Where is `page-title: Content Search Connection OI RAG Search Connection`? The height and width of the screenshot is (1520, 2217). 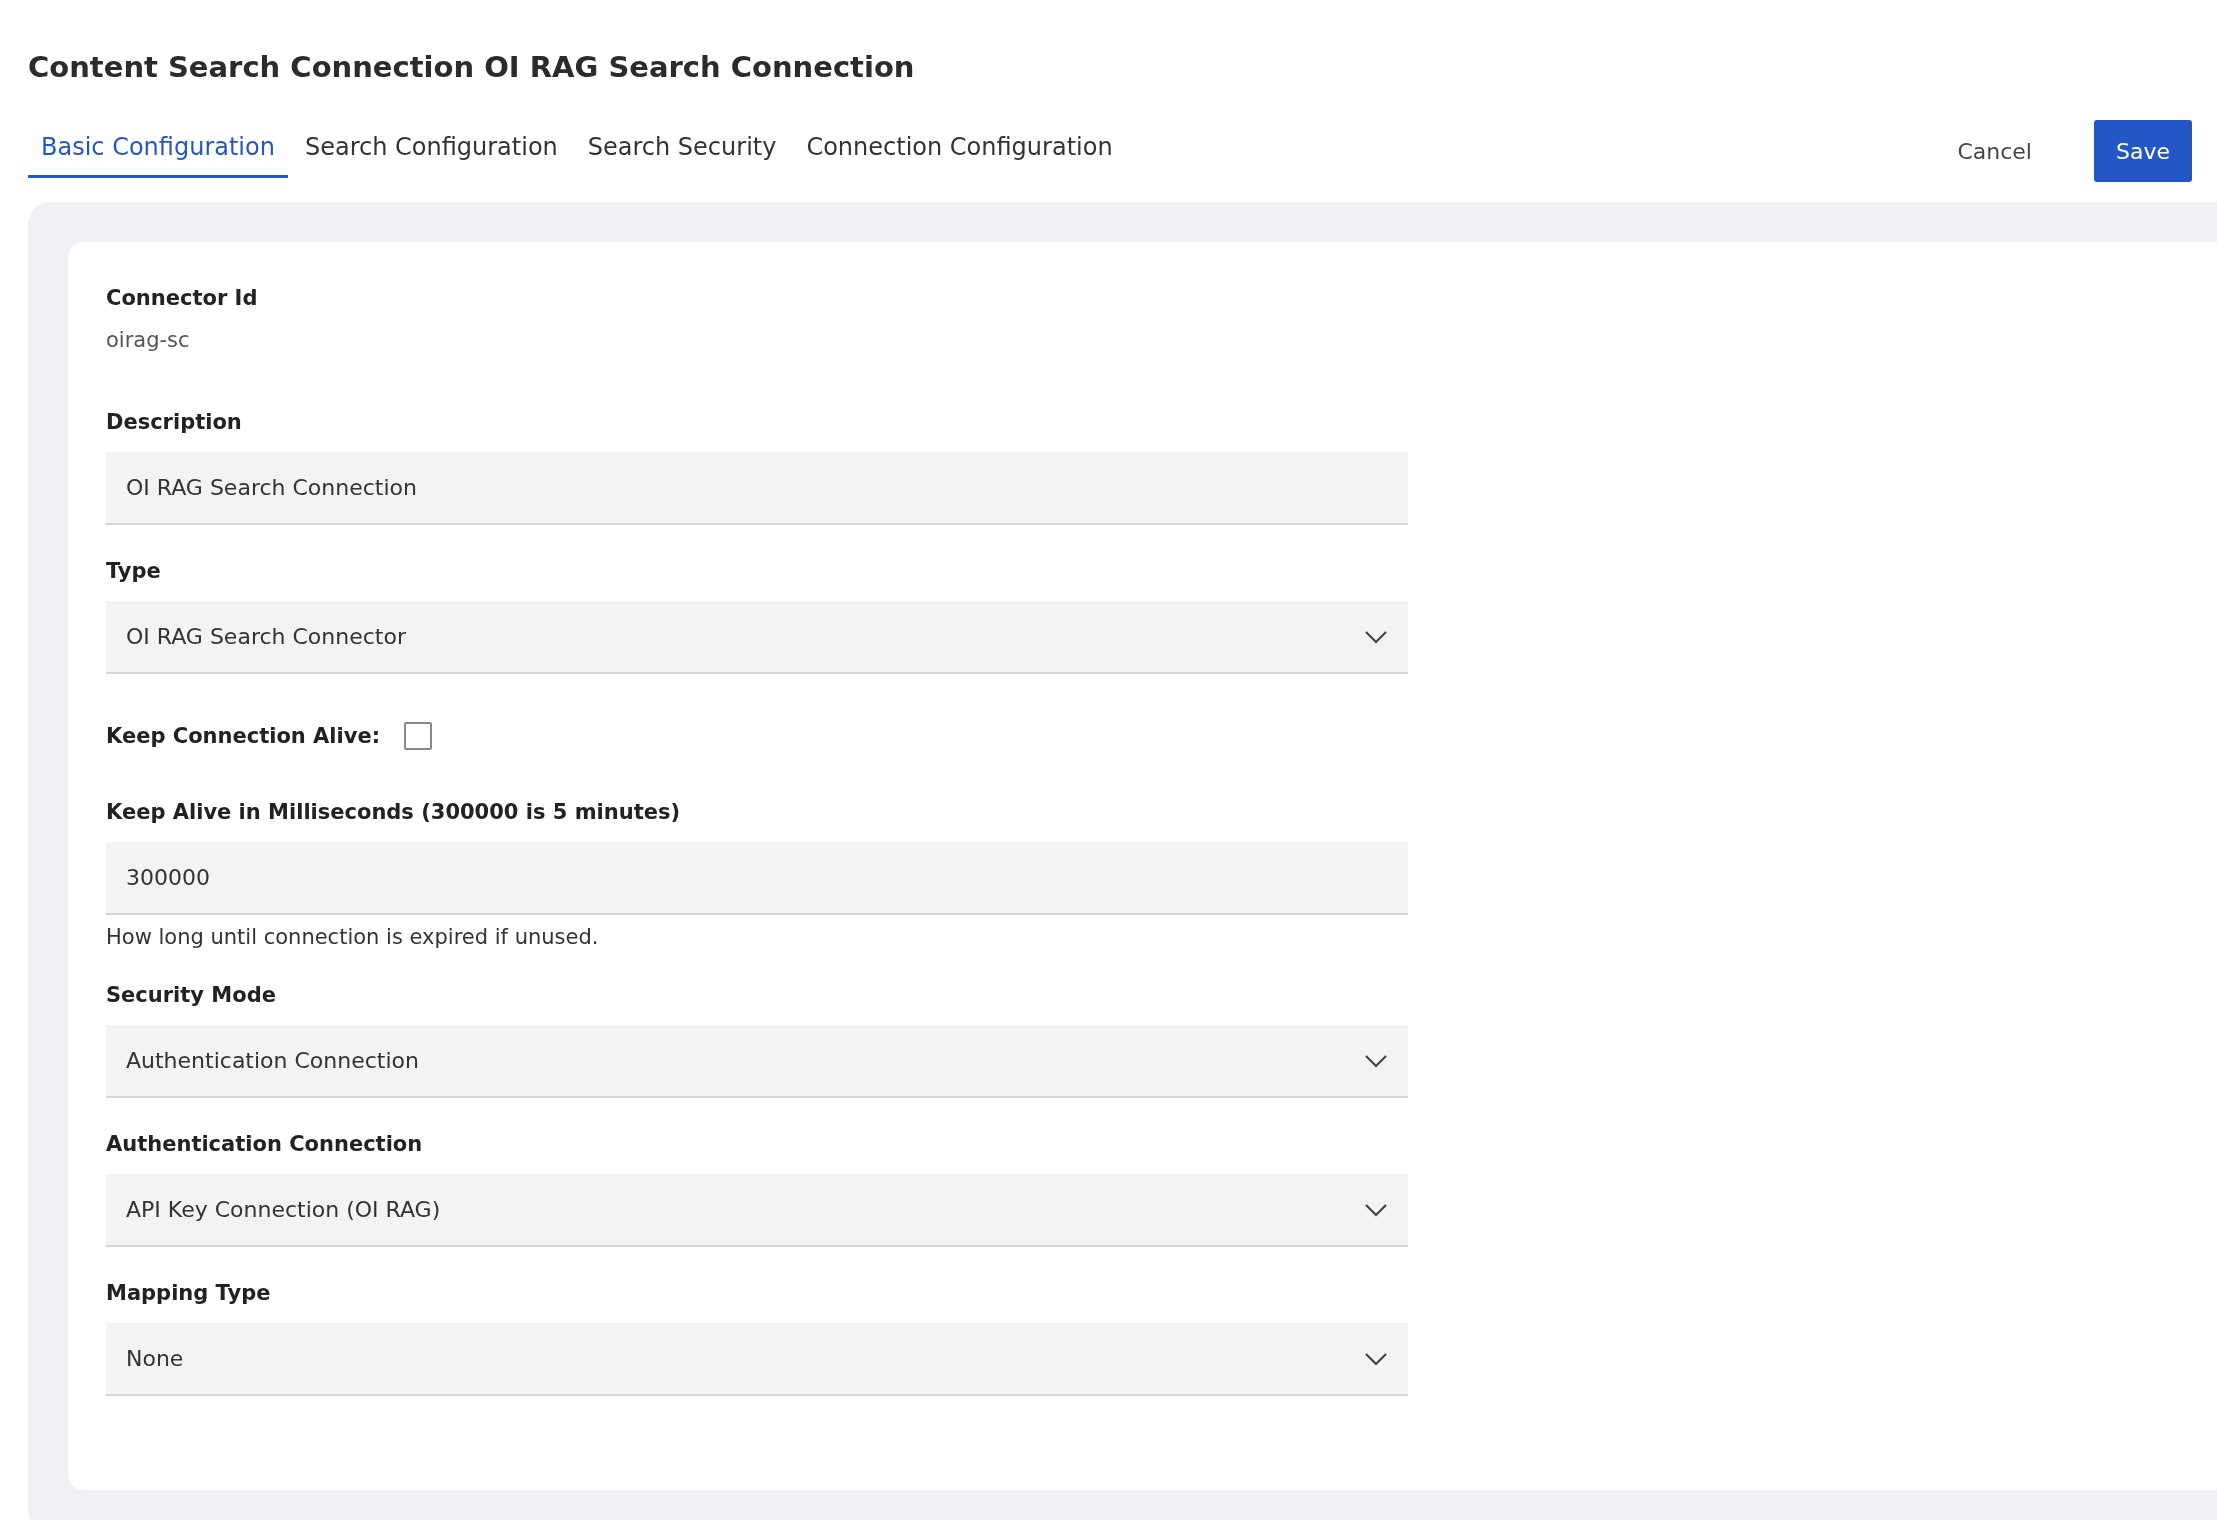
page-title: Content Search Connection OI RAG Search Connection is located at coordinates (472, 67).